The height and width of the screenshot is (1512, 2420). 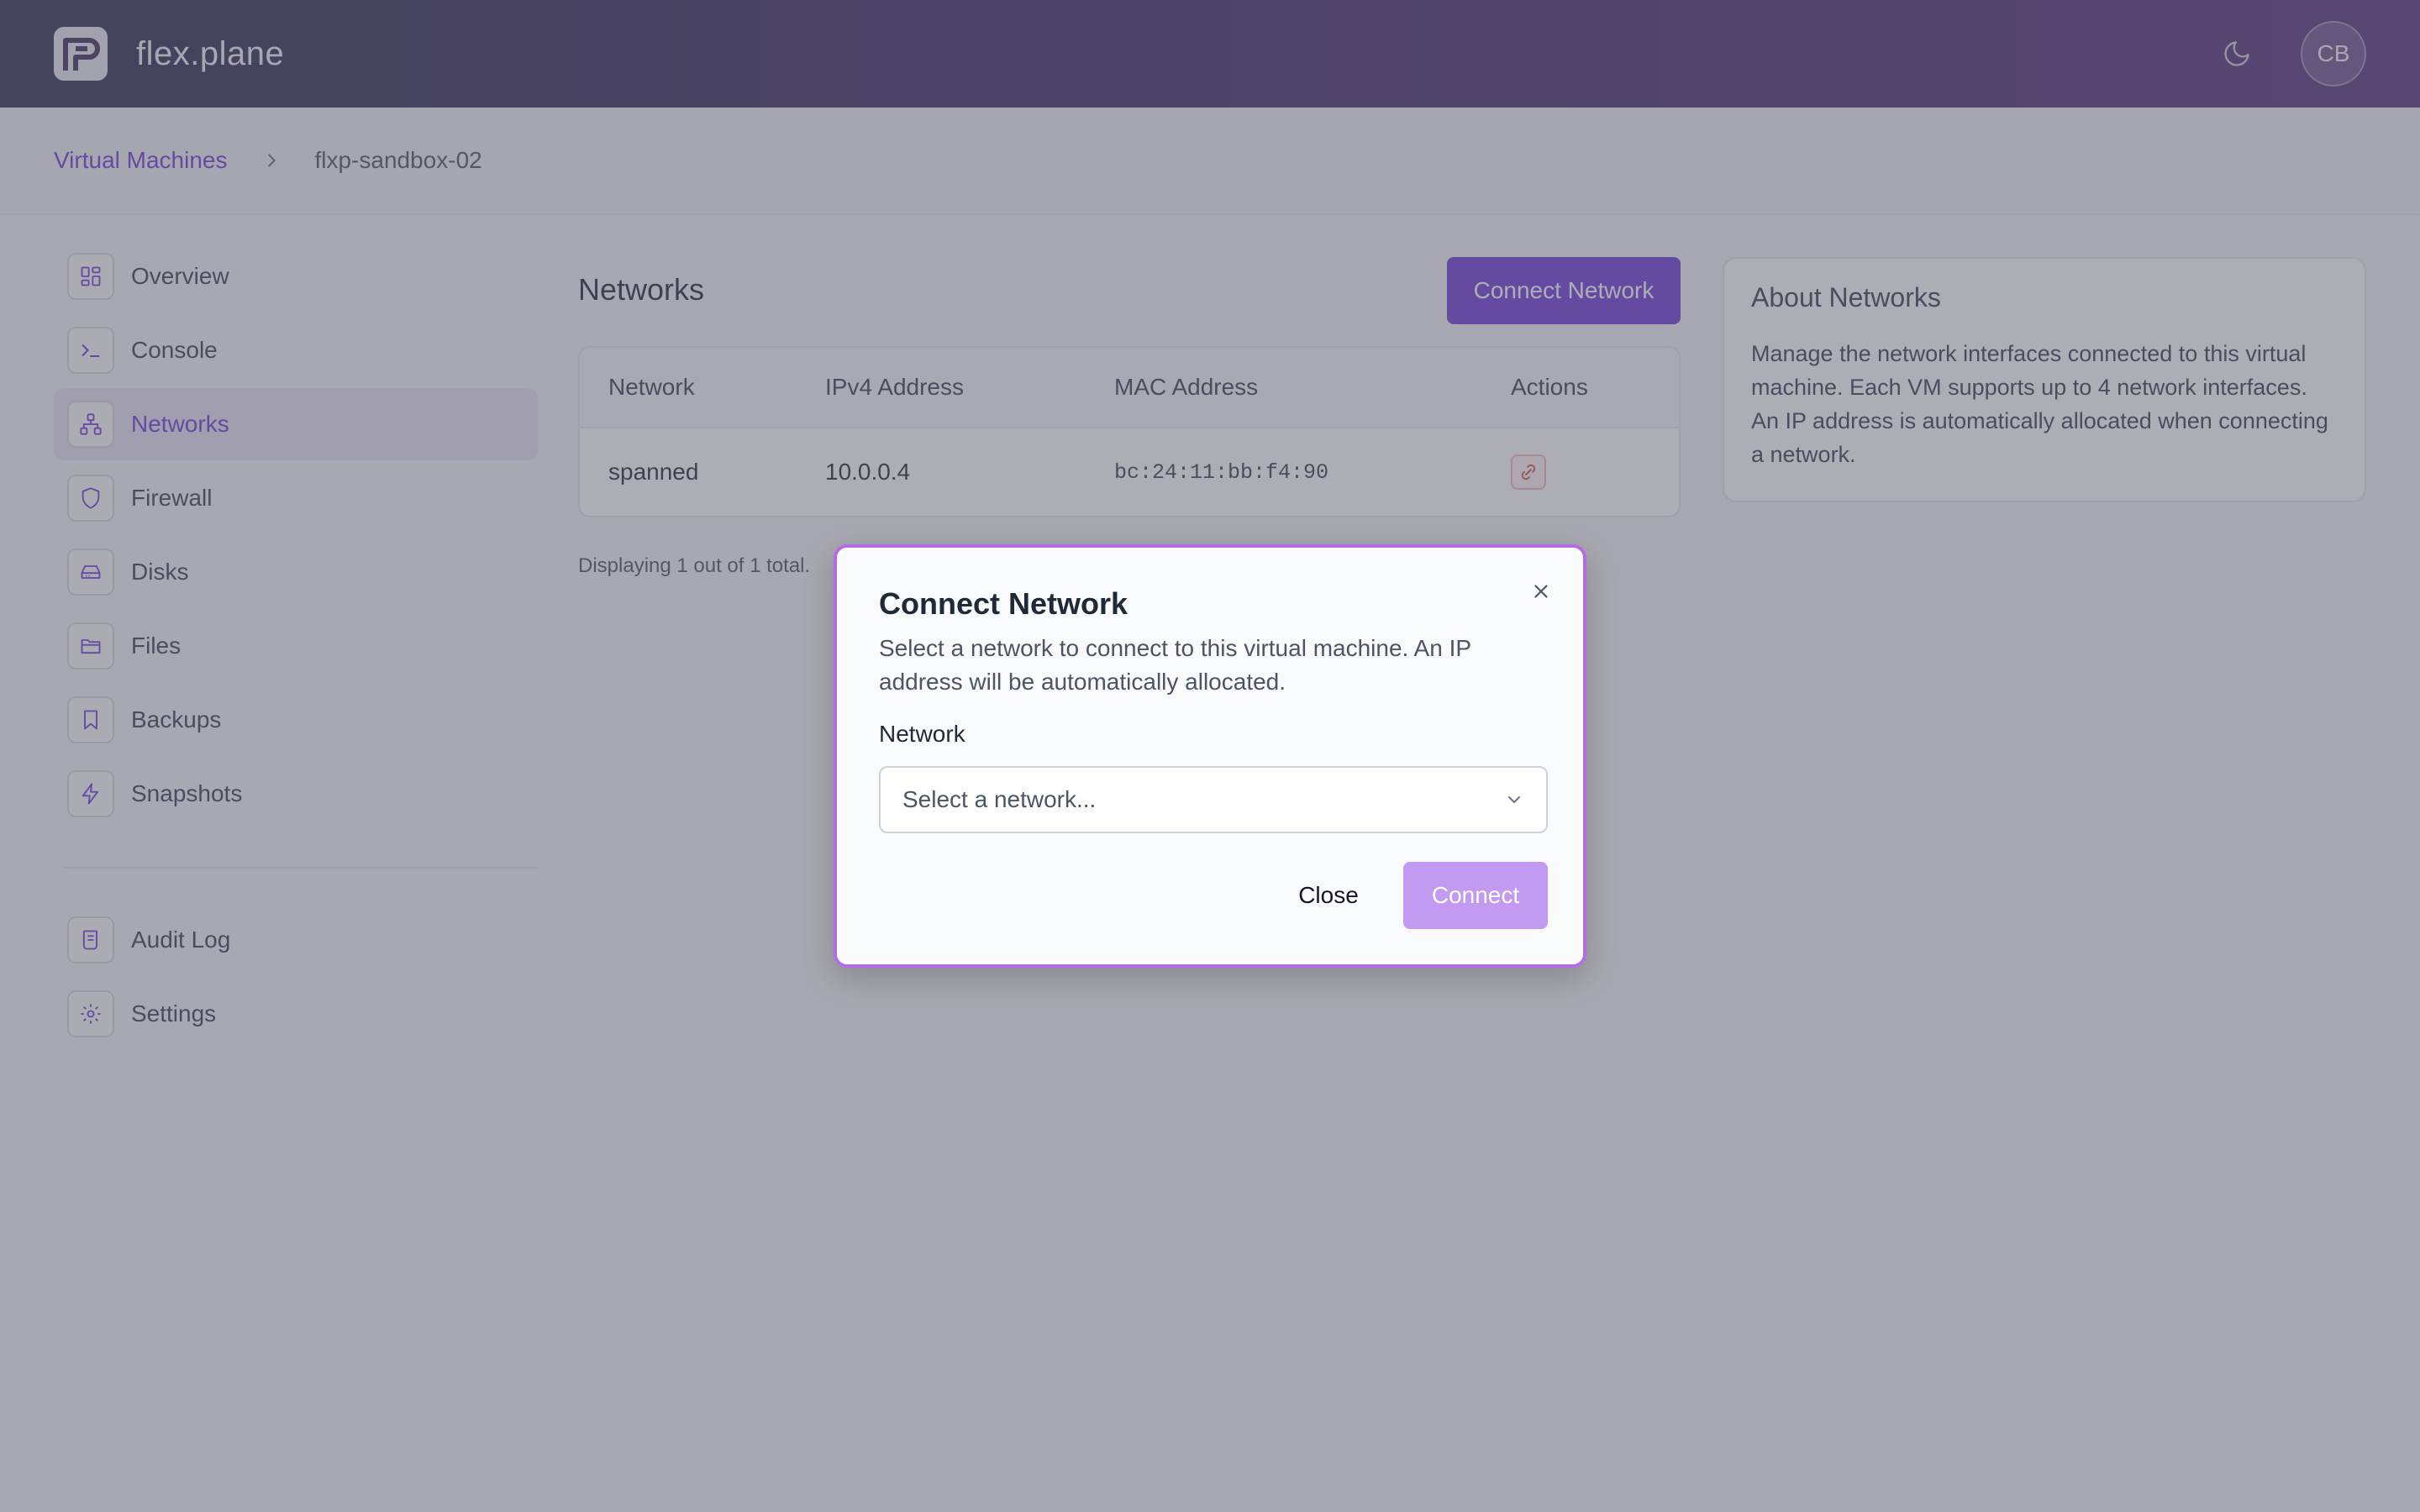 I want to click on network-field-label: Network, so click(x=922, y=734).